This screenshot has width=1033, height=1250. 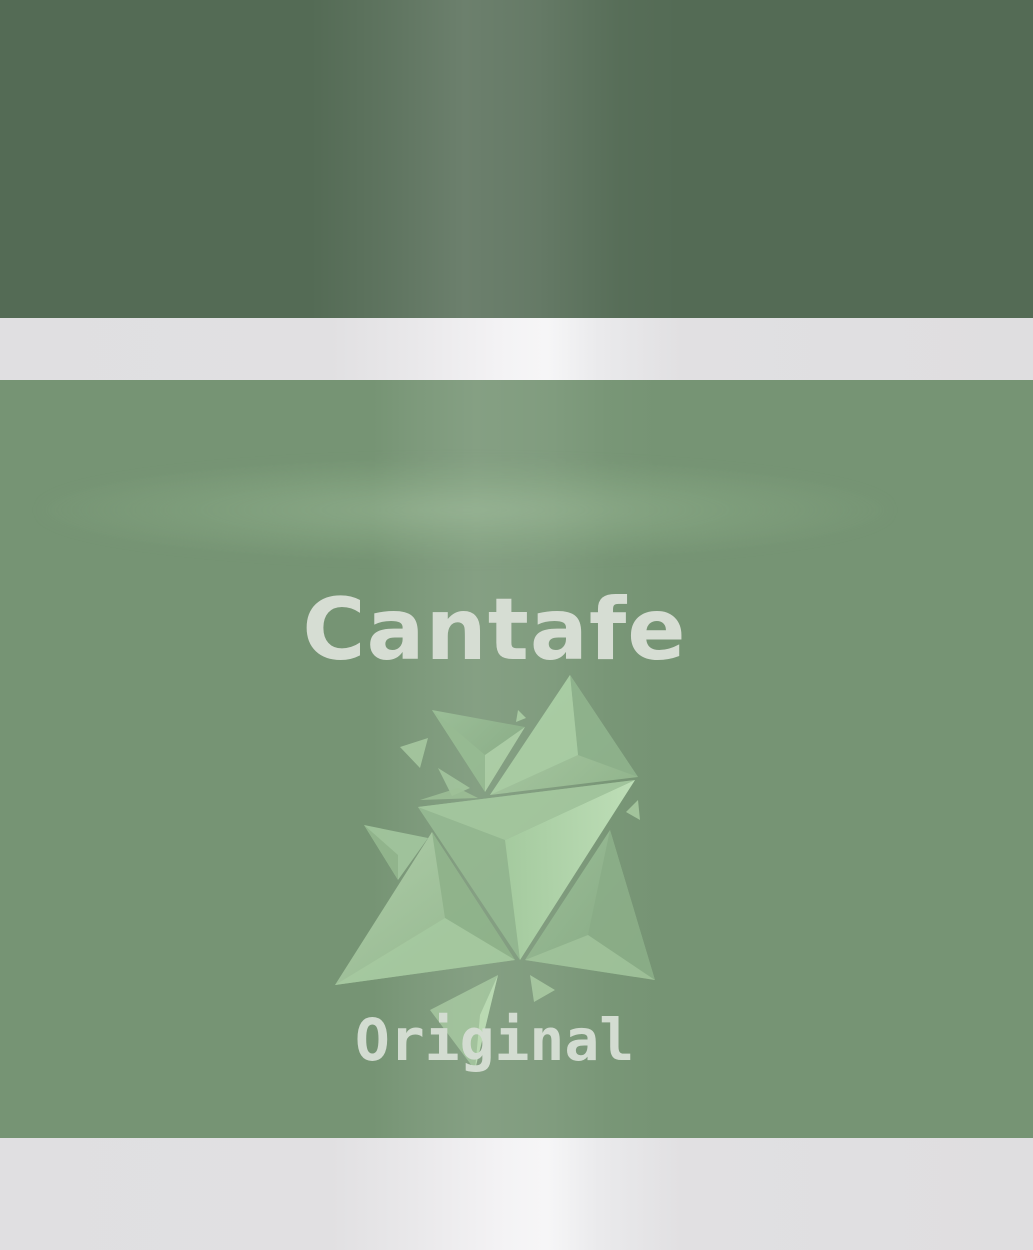 What do you see at coordinates (516, 1194) in the screenshot?
I see `silver-band-bottom` at bounding box center [516, 1194].